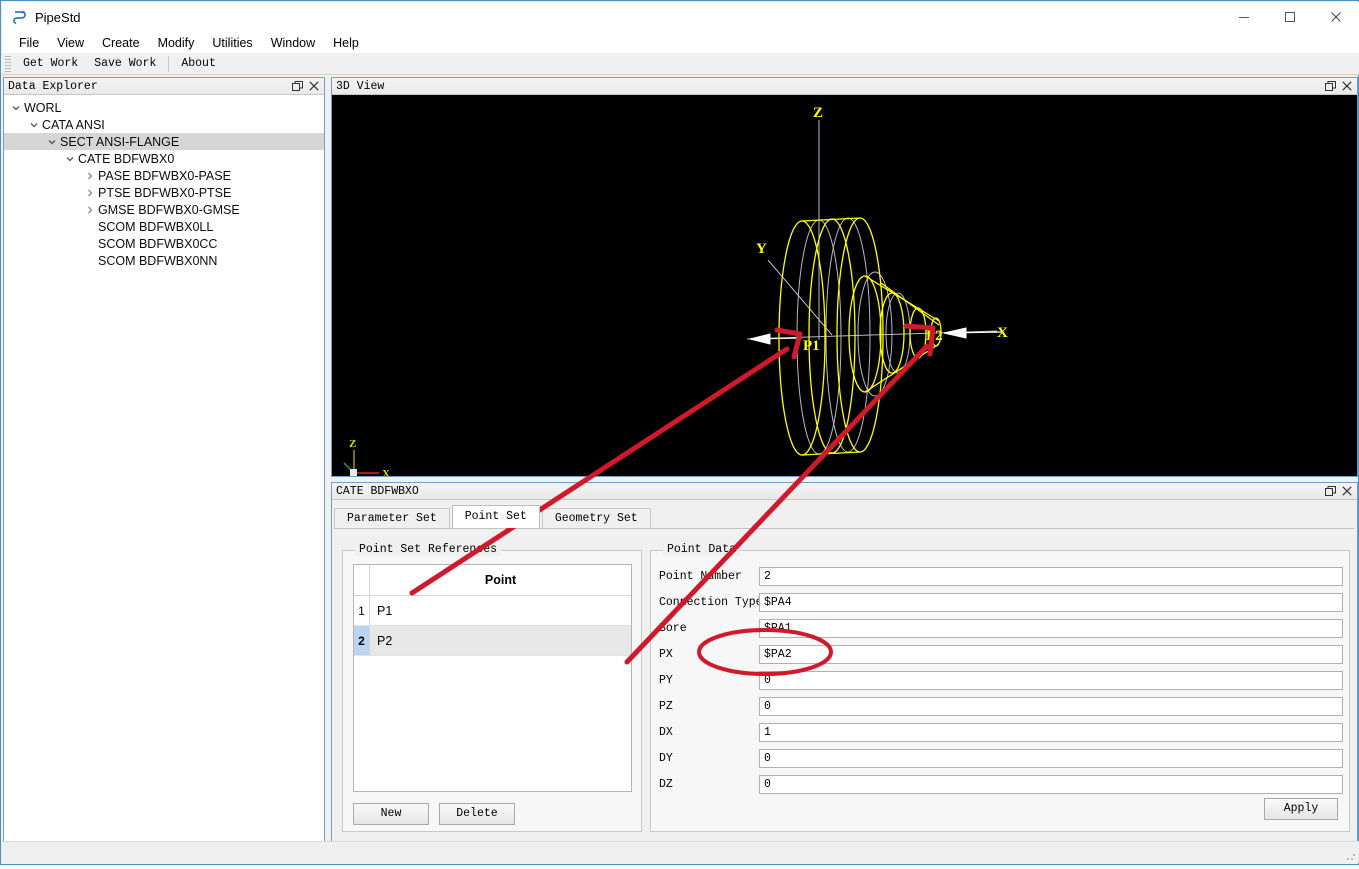 The image size is (1359, 869). Describe the element at coordinates (126, 158) in the screenshot. I see `tree-item-label: CATE BDFWBX0` at that location.